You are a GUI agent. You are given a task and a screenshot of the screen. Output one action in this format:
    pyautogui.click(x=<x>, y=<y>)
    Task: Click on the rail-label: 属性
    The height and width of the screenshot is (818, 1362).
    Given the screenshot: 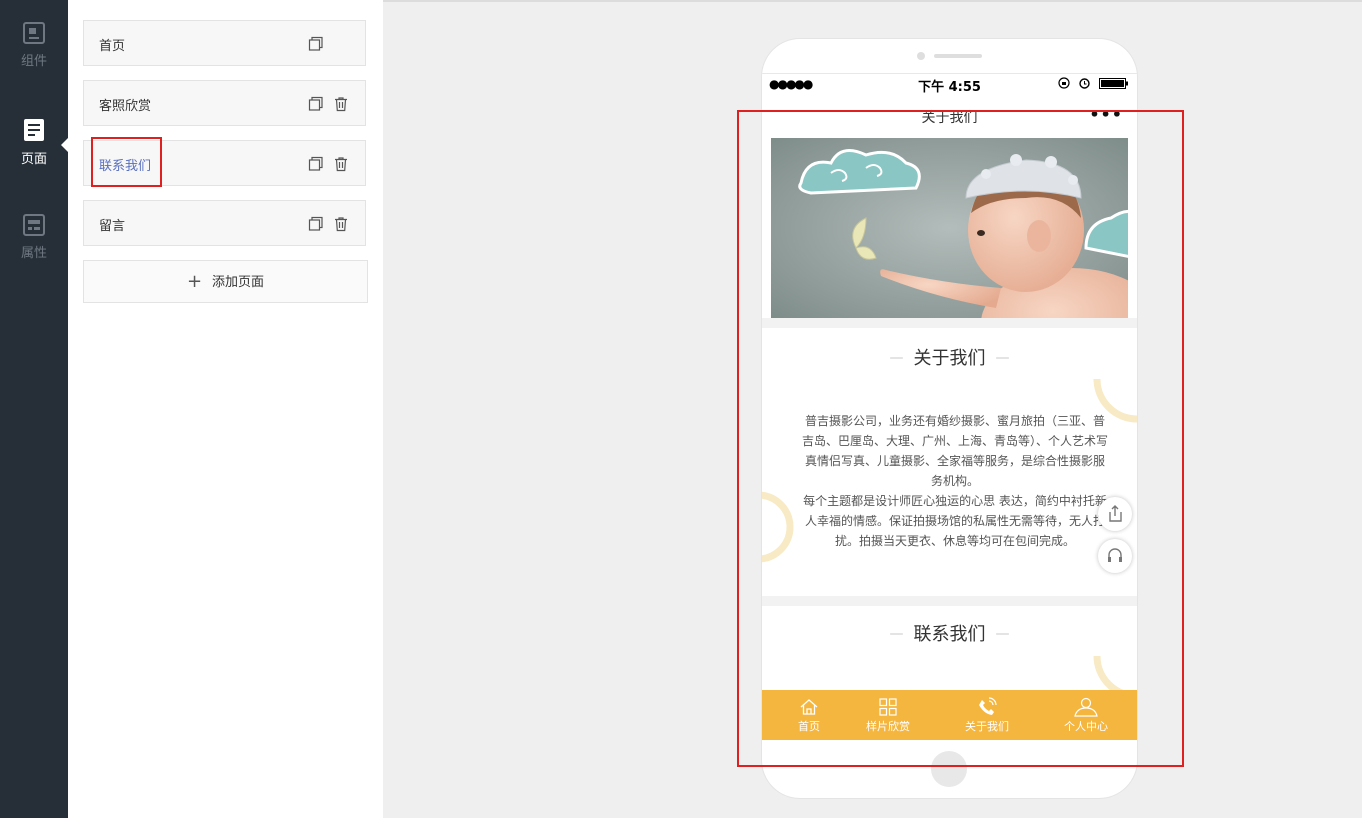 What is the action you would take?
    pyautogui.click(x=33, y=253)
    